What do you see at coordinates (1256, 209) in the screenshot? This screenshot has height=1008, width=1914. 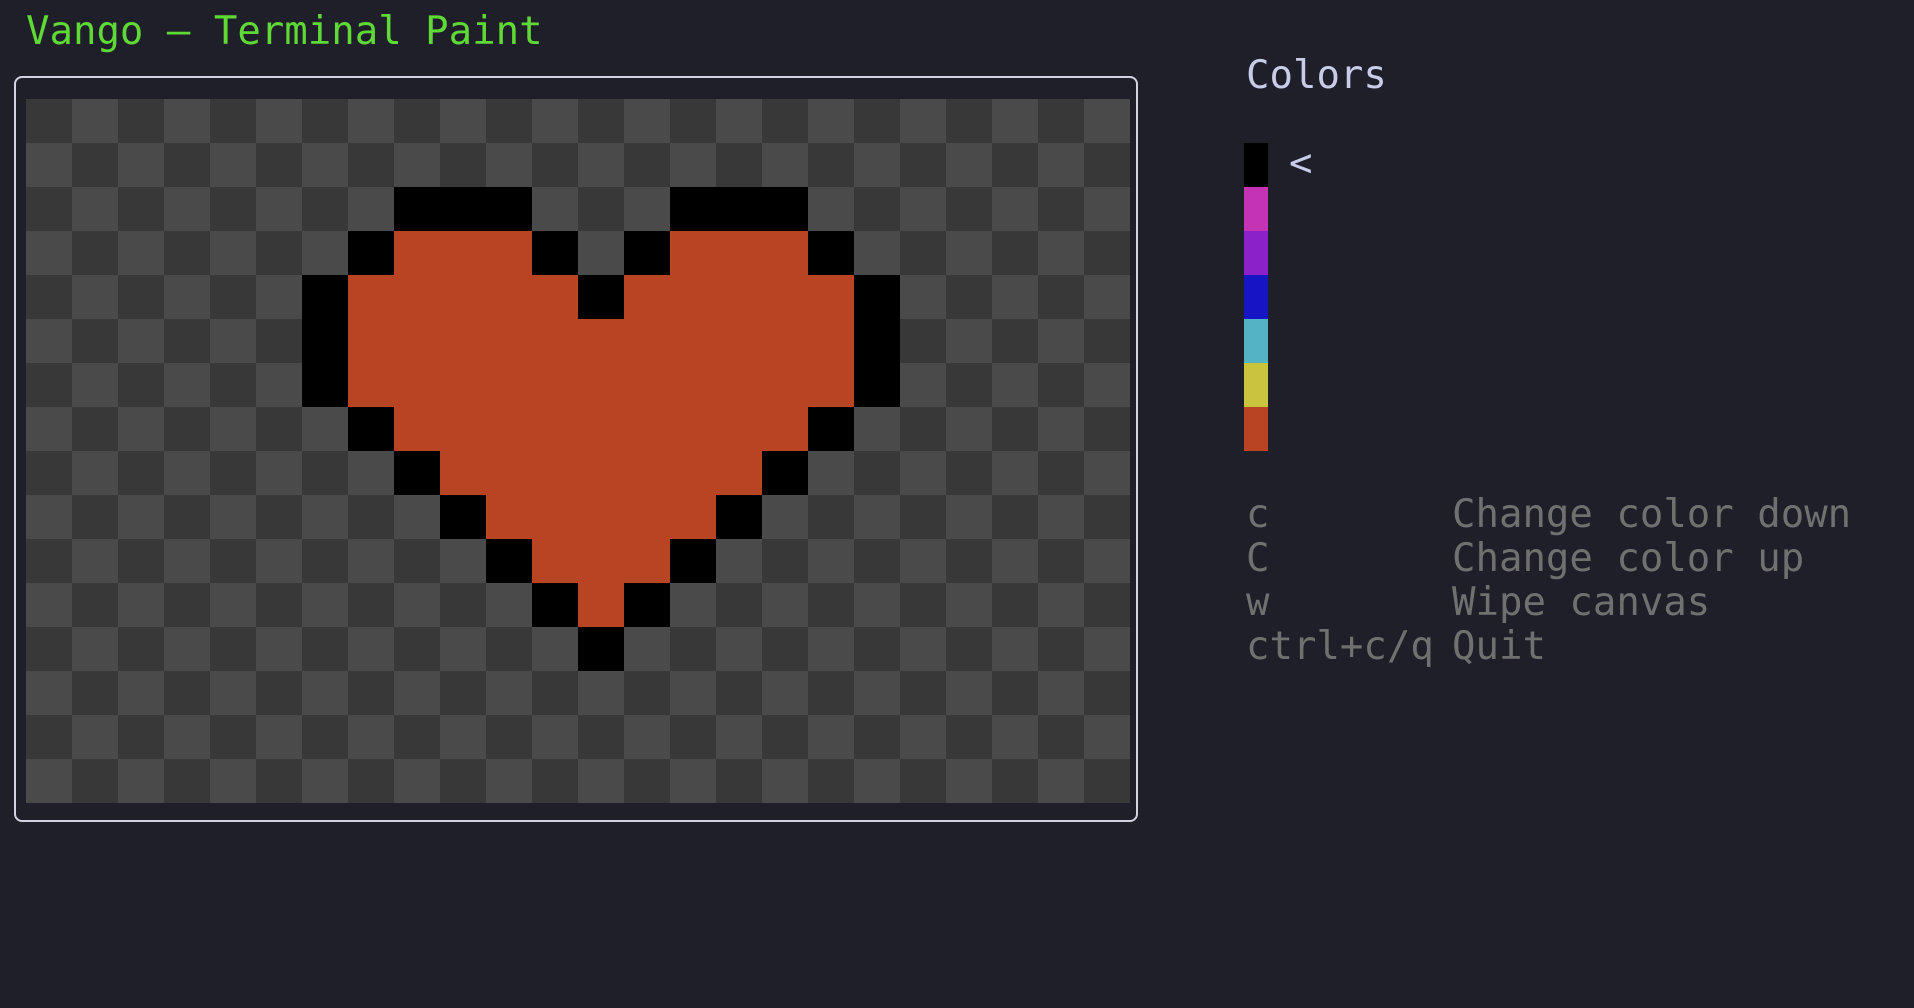 I see `color-swatch-magenta` at bounding box center [1256, 209].